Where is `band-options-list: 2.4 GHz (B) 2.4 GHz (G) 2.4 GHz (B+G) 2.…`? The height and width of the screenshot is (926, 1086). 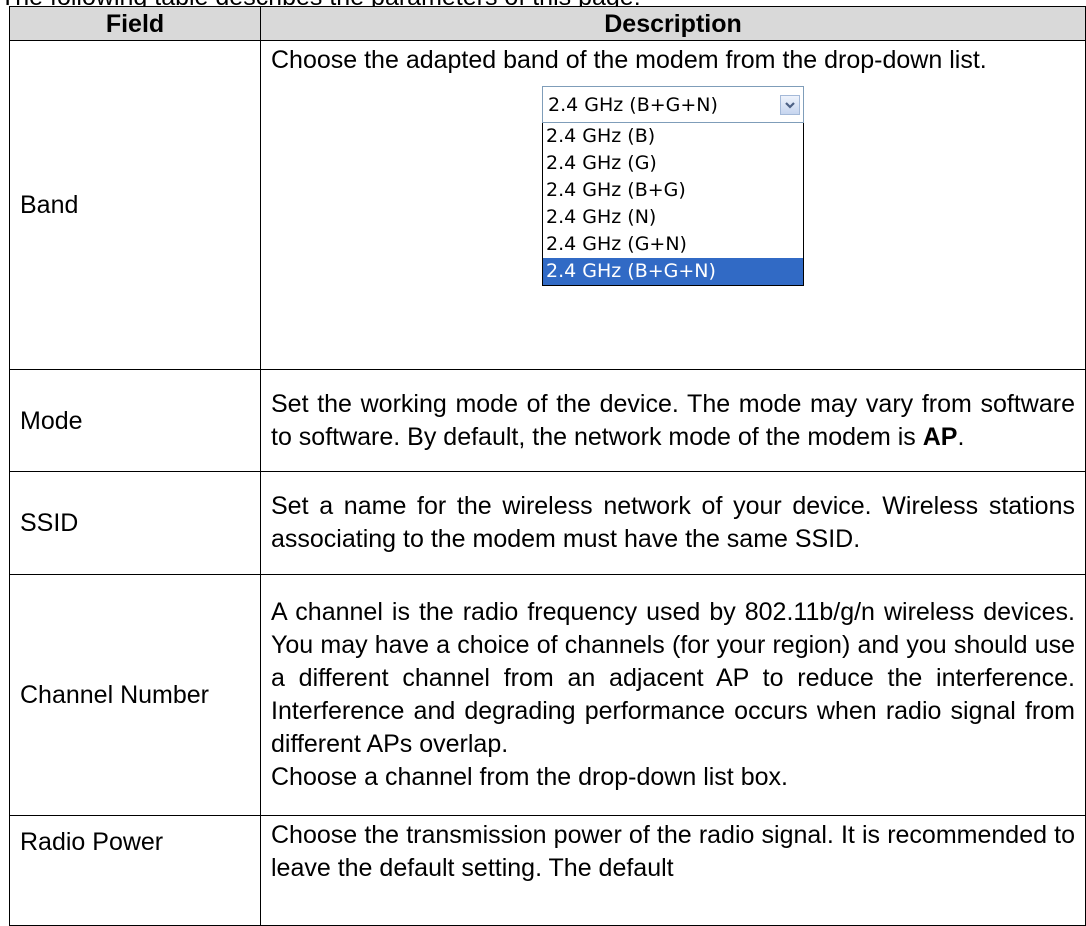
band-options-list: 2.4 GHz (B) 2.4 GHz (G) 2.4 GHz (B+G) 2.… is located at coordinates (673, 204).